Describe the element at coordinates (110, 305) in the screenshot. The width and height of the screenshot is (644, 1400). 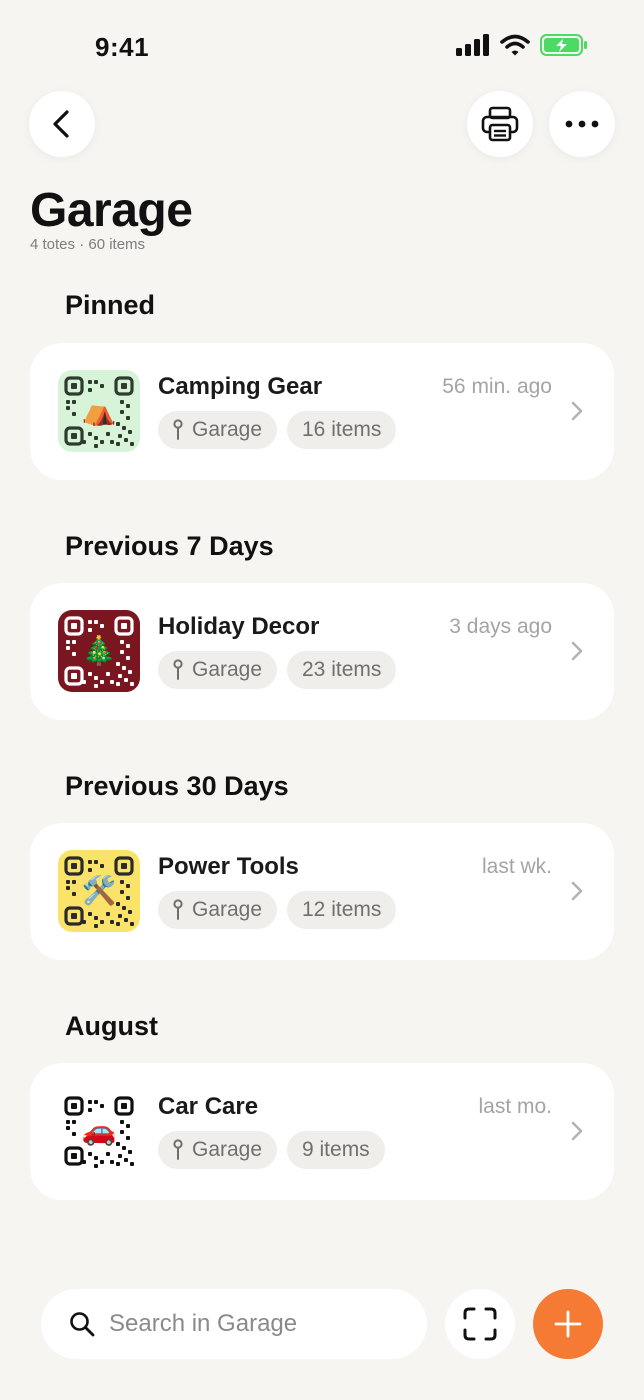
I see `section-header: Pinned` at that location.